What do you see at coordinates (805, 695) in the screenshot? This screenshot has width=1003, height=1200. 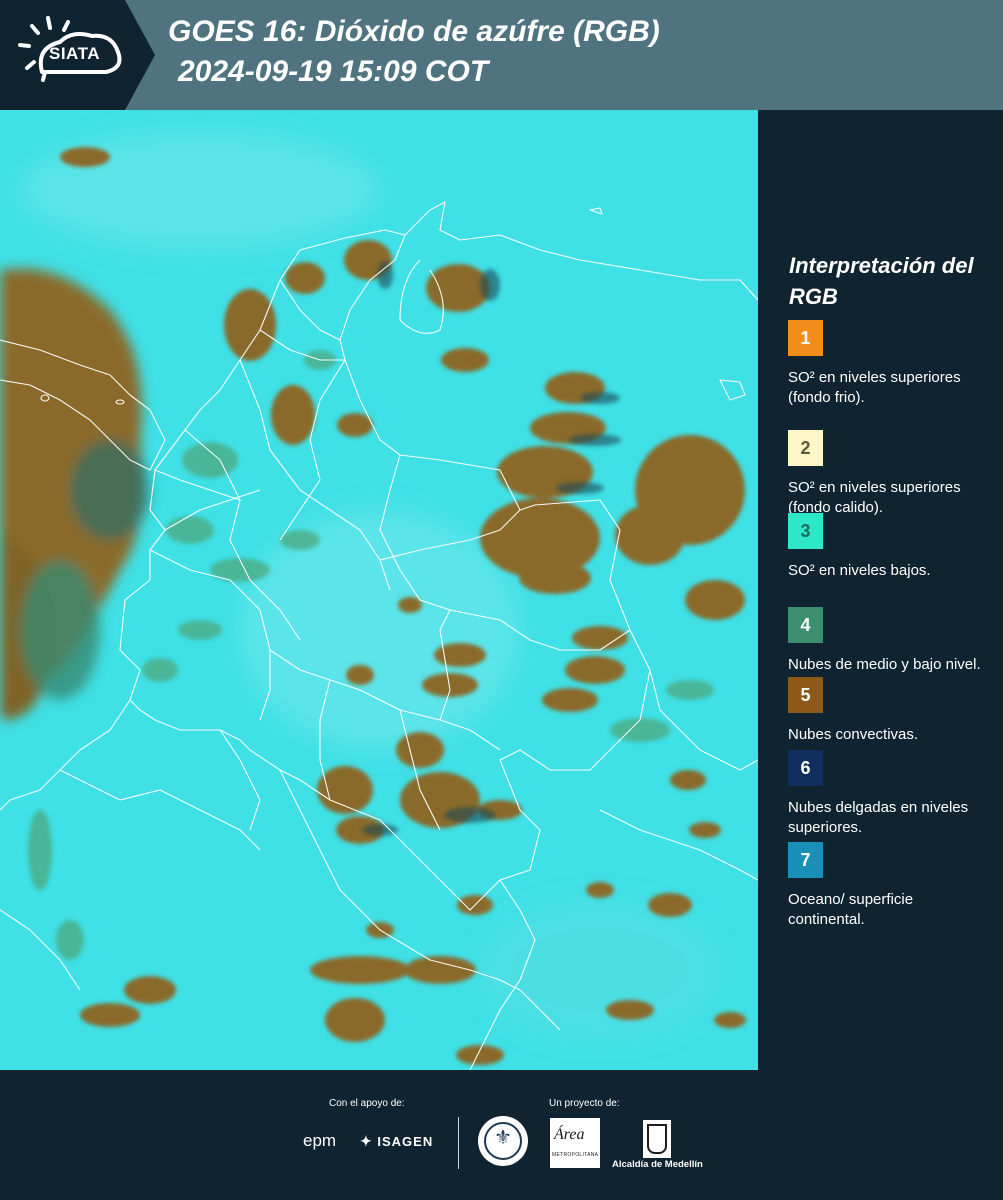 I see `legend-swatch: 5` at bounding box center [805, 695].